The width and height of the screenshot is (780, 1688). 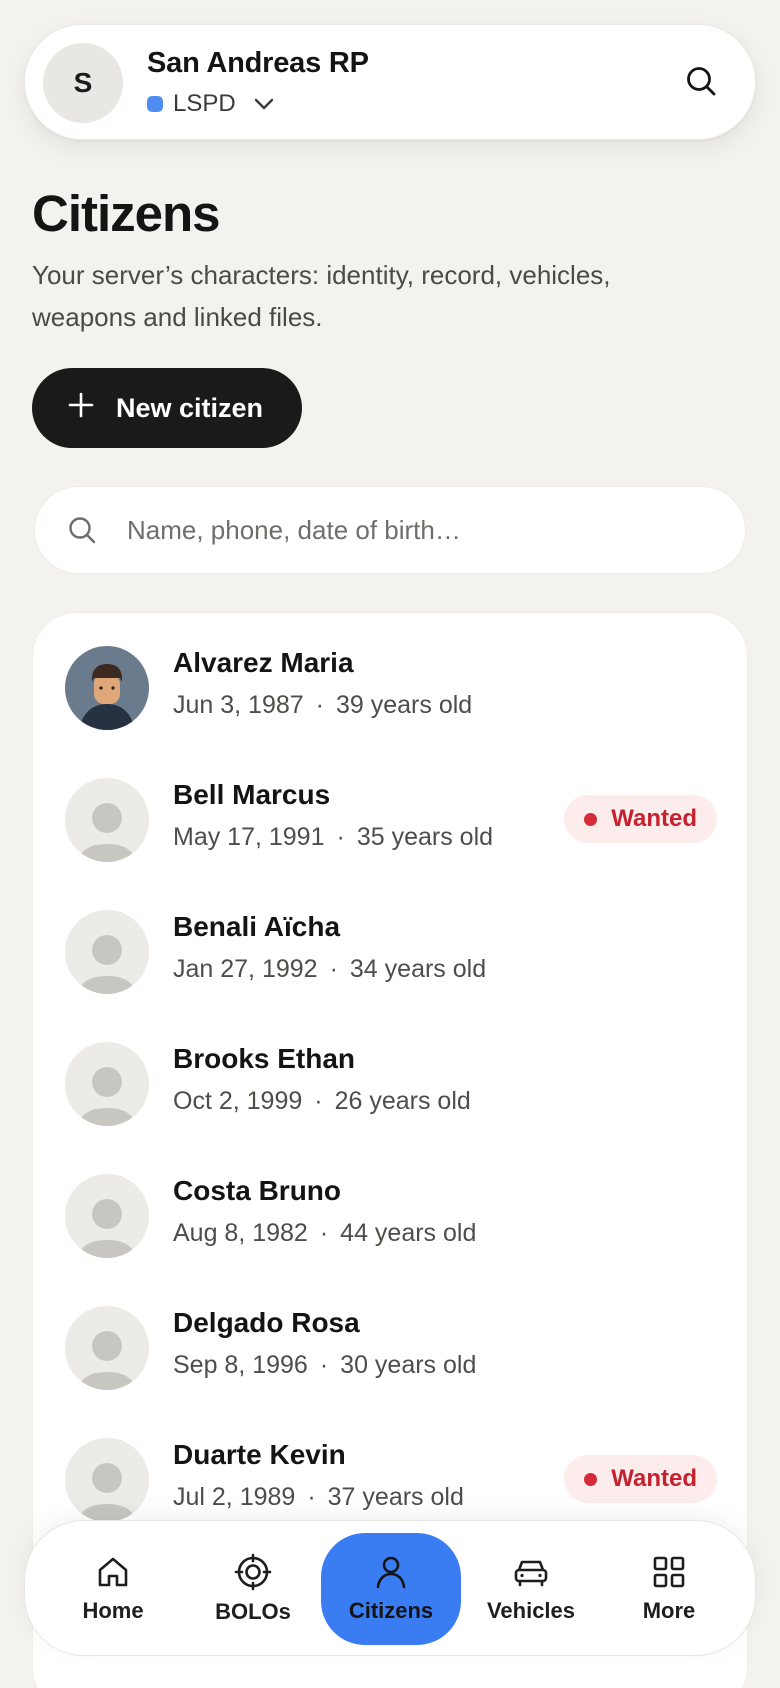 I want to click on citizen-meta: Oct 2, 1999 · 26 years old, so click(x=322, y=1101).